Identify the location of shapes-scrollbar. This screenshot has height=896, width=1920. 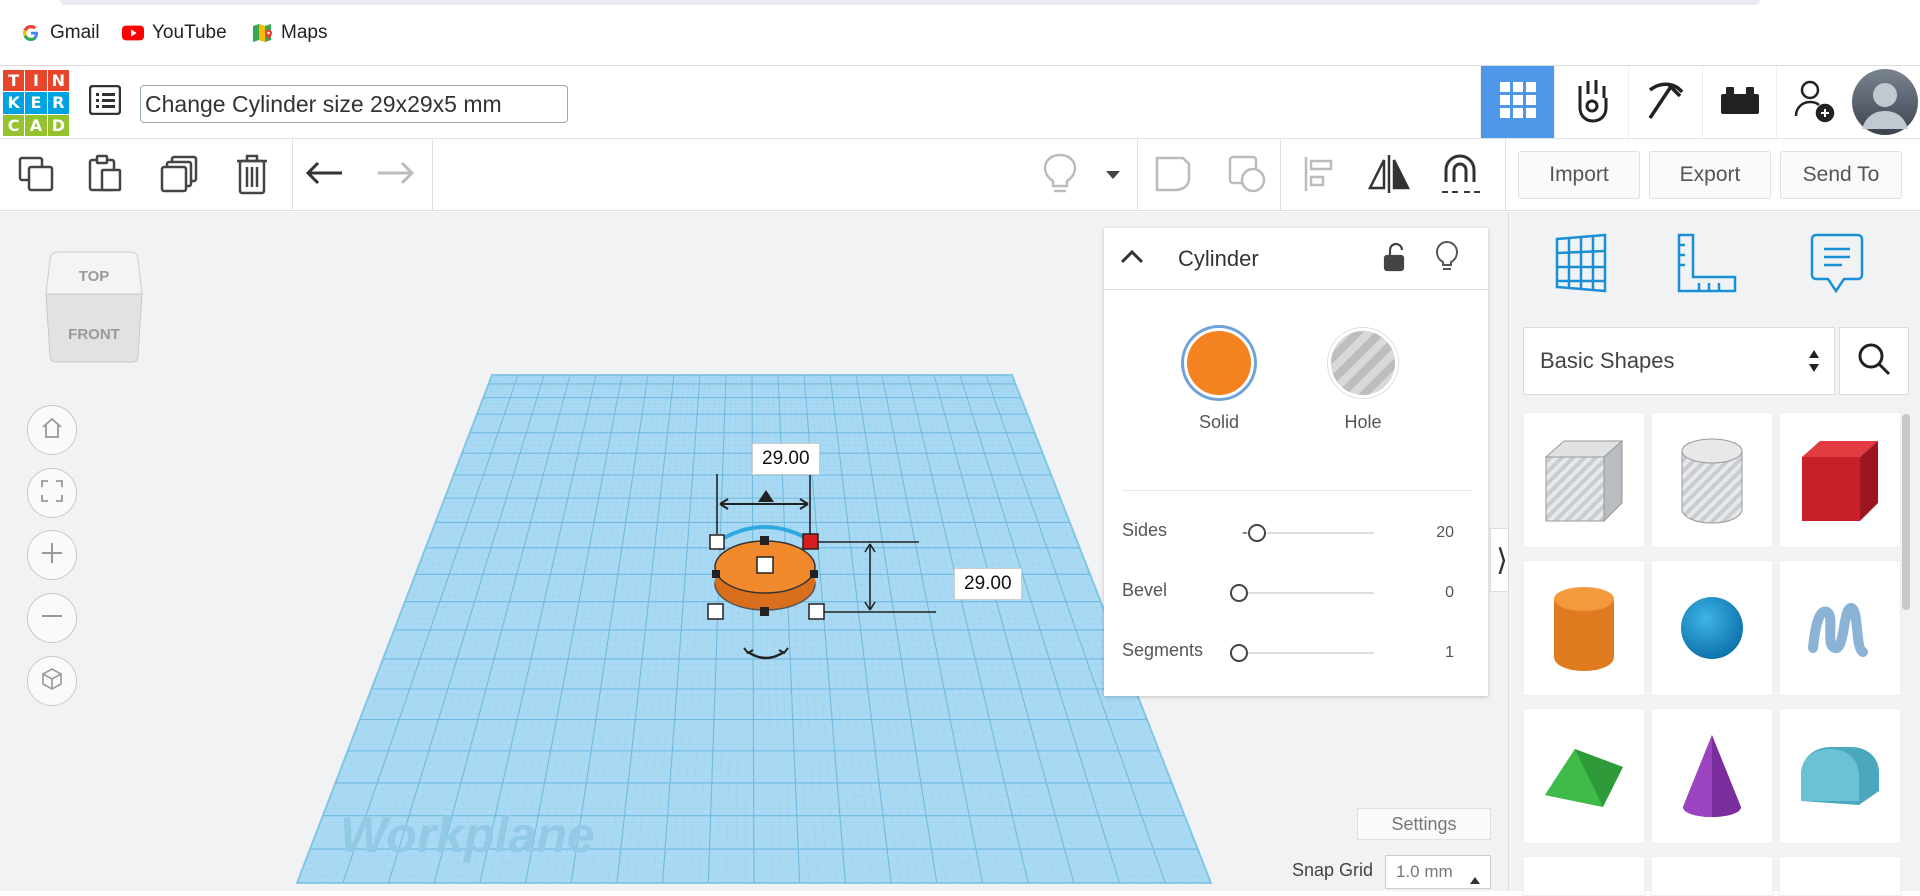
(1906, 512).